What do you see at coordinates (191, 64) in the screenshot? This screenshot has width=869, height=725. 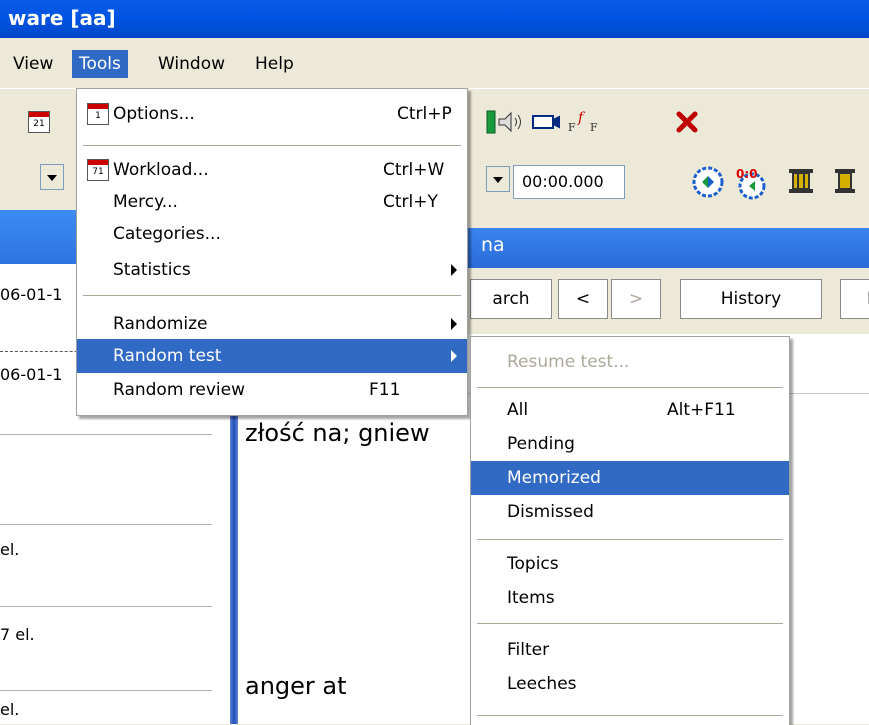 I see `menu-window: Window` at bounding box center [191, 64].